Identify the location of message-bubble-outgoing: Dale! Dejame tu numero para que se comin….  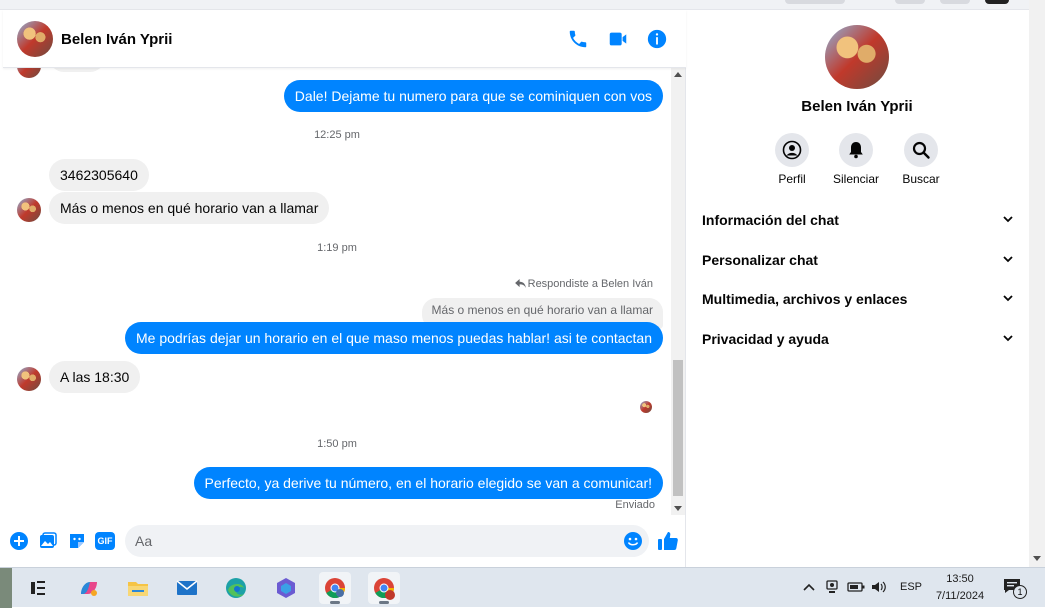
(473, 96).